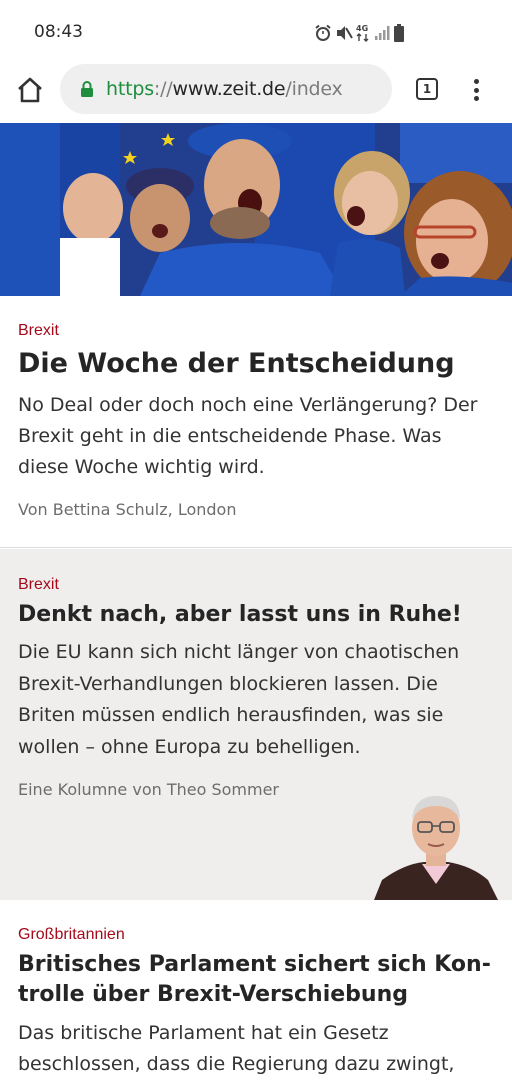 The height and width of the screenshot is (1080, 512). I want to click on signal-icon, so click(382, 33).